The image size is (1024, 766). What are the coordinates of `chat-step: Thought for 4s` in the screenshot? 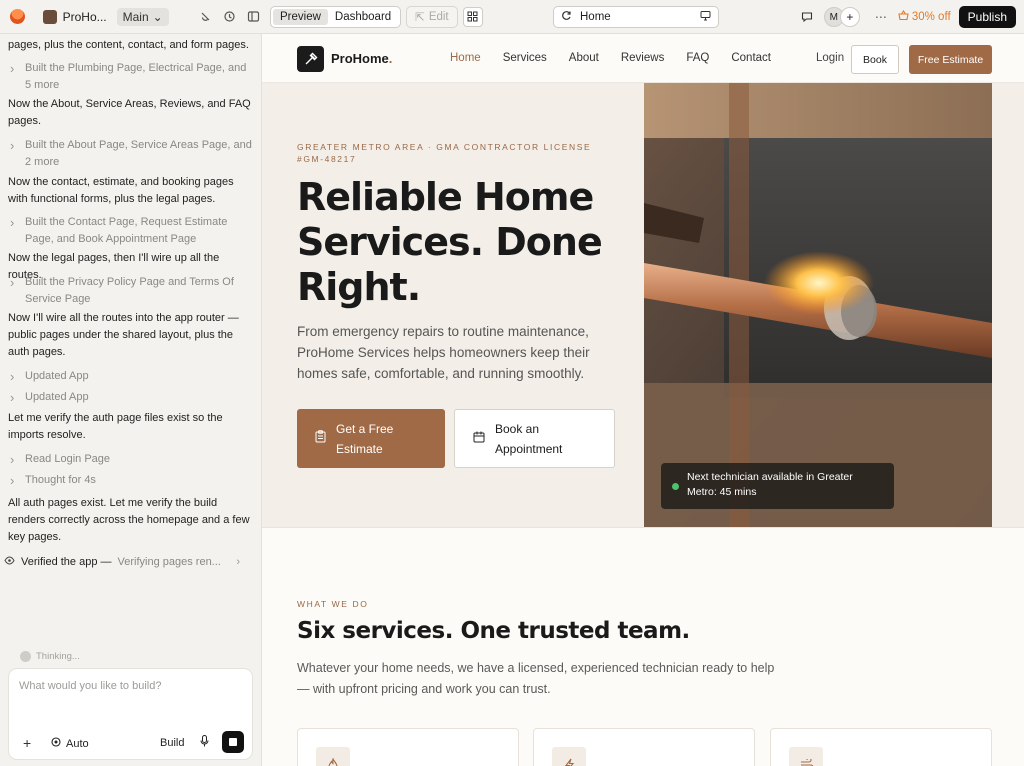 It's located at (131, 480).